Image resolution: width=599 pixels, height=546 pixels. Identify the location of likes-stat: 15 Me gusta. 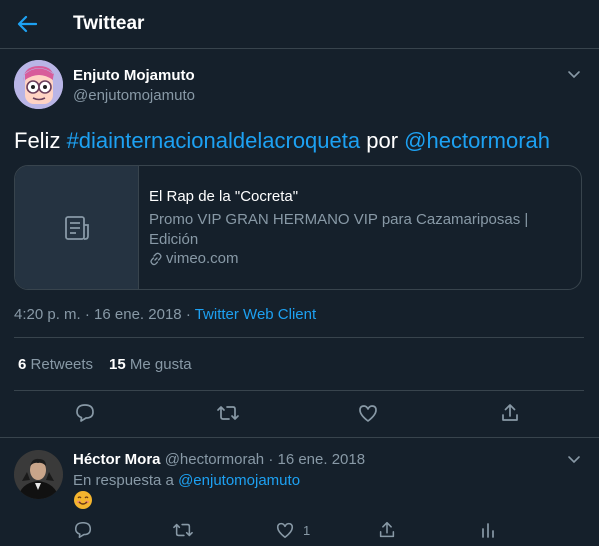
(150, 364).